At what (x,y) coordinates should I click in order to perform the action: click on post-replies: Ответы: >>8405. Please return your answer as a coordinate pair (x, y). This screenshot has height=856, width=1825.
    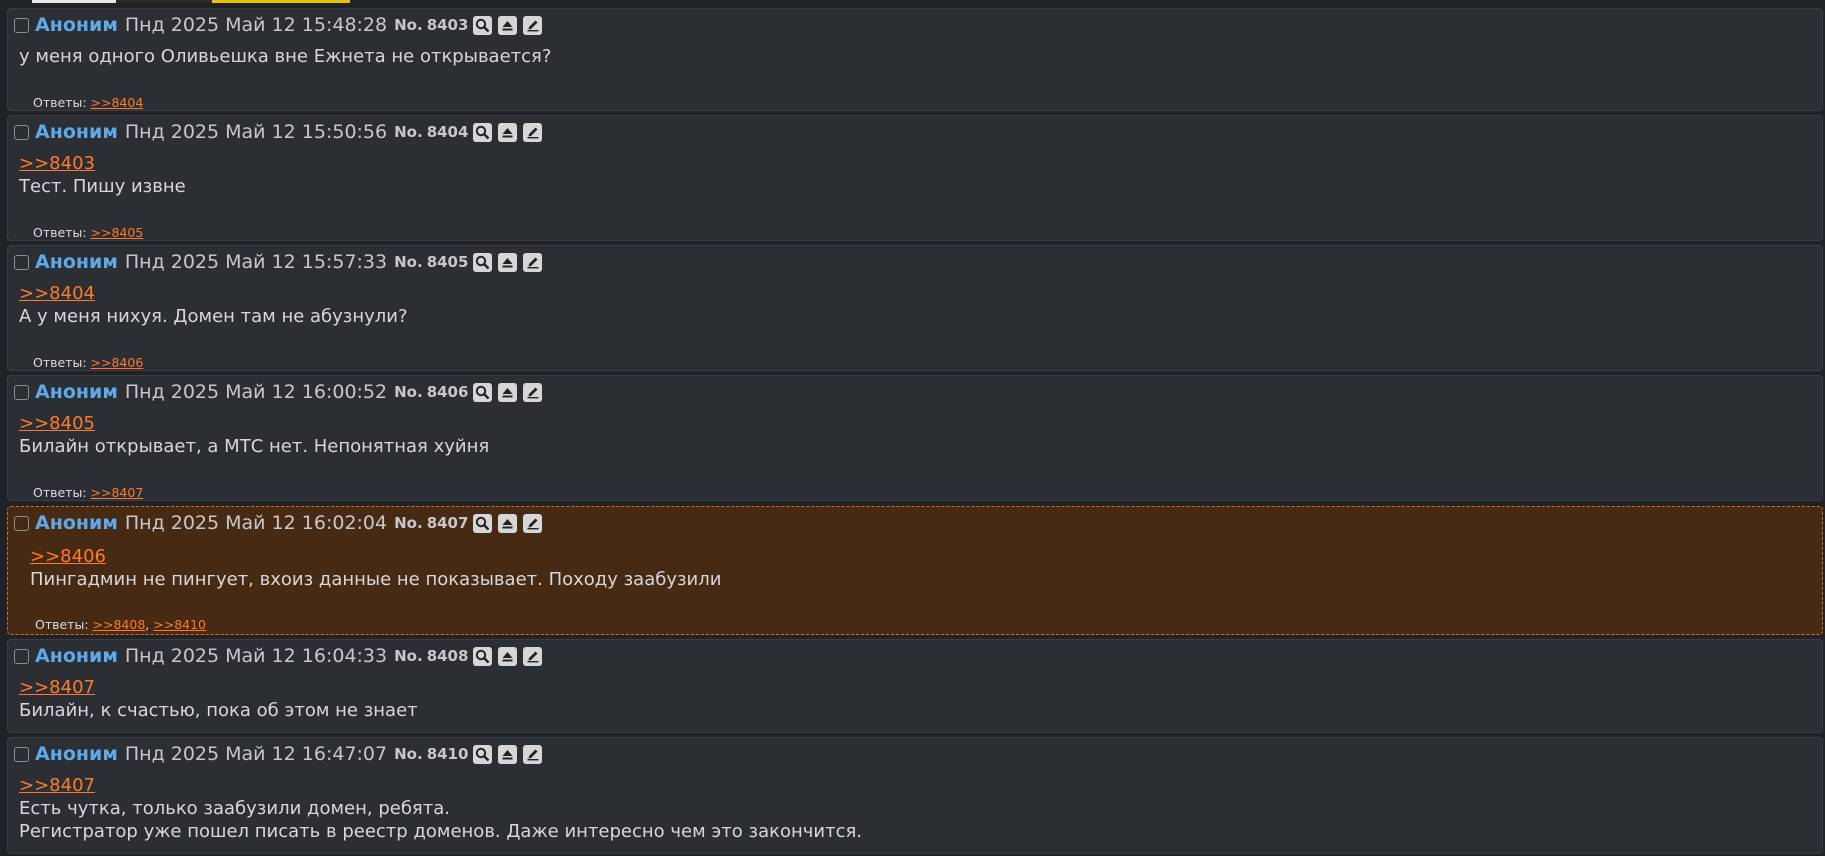
    Looking at the image, I should click on (88, 232).